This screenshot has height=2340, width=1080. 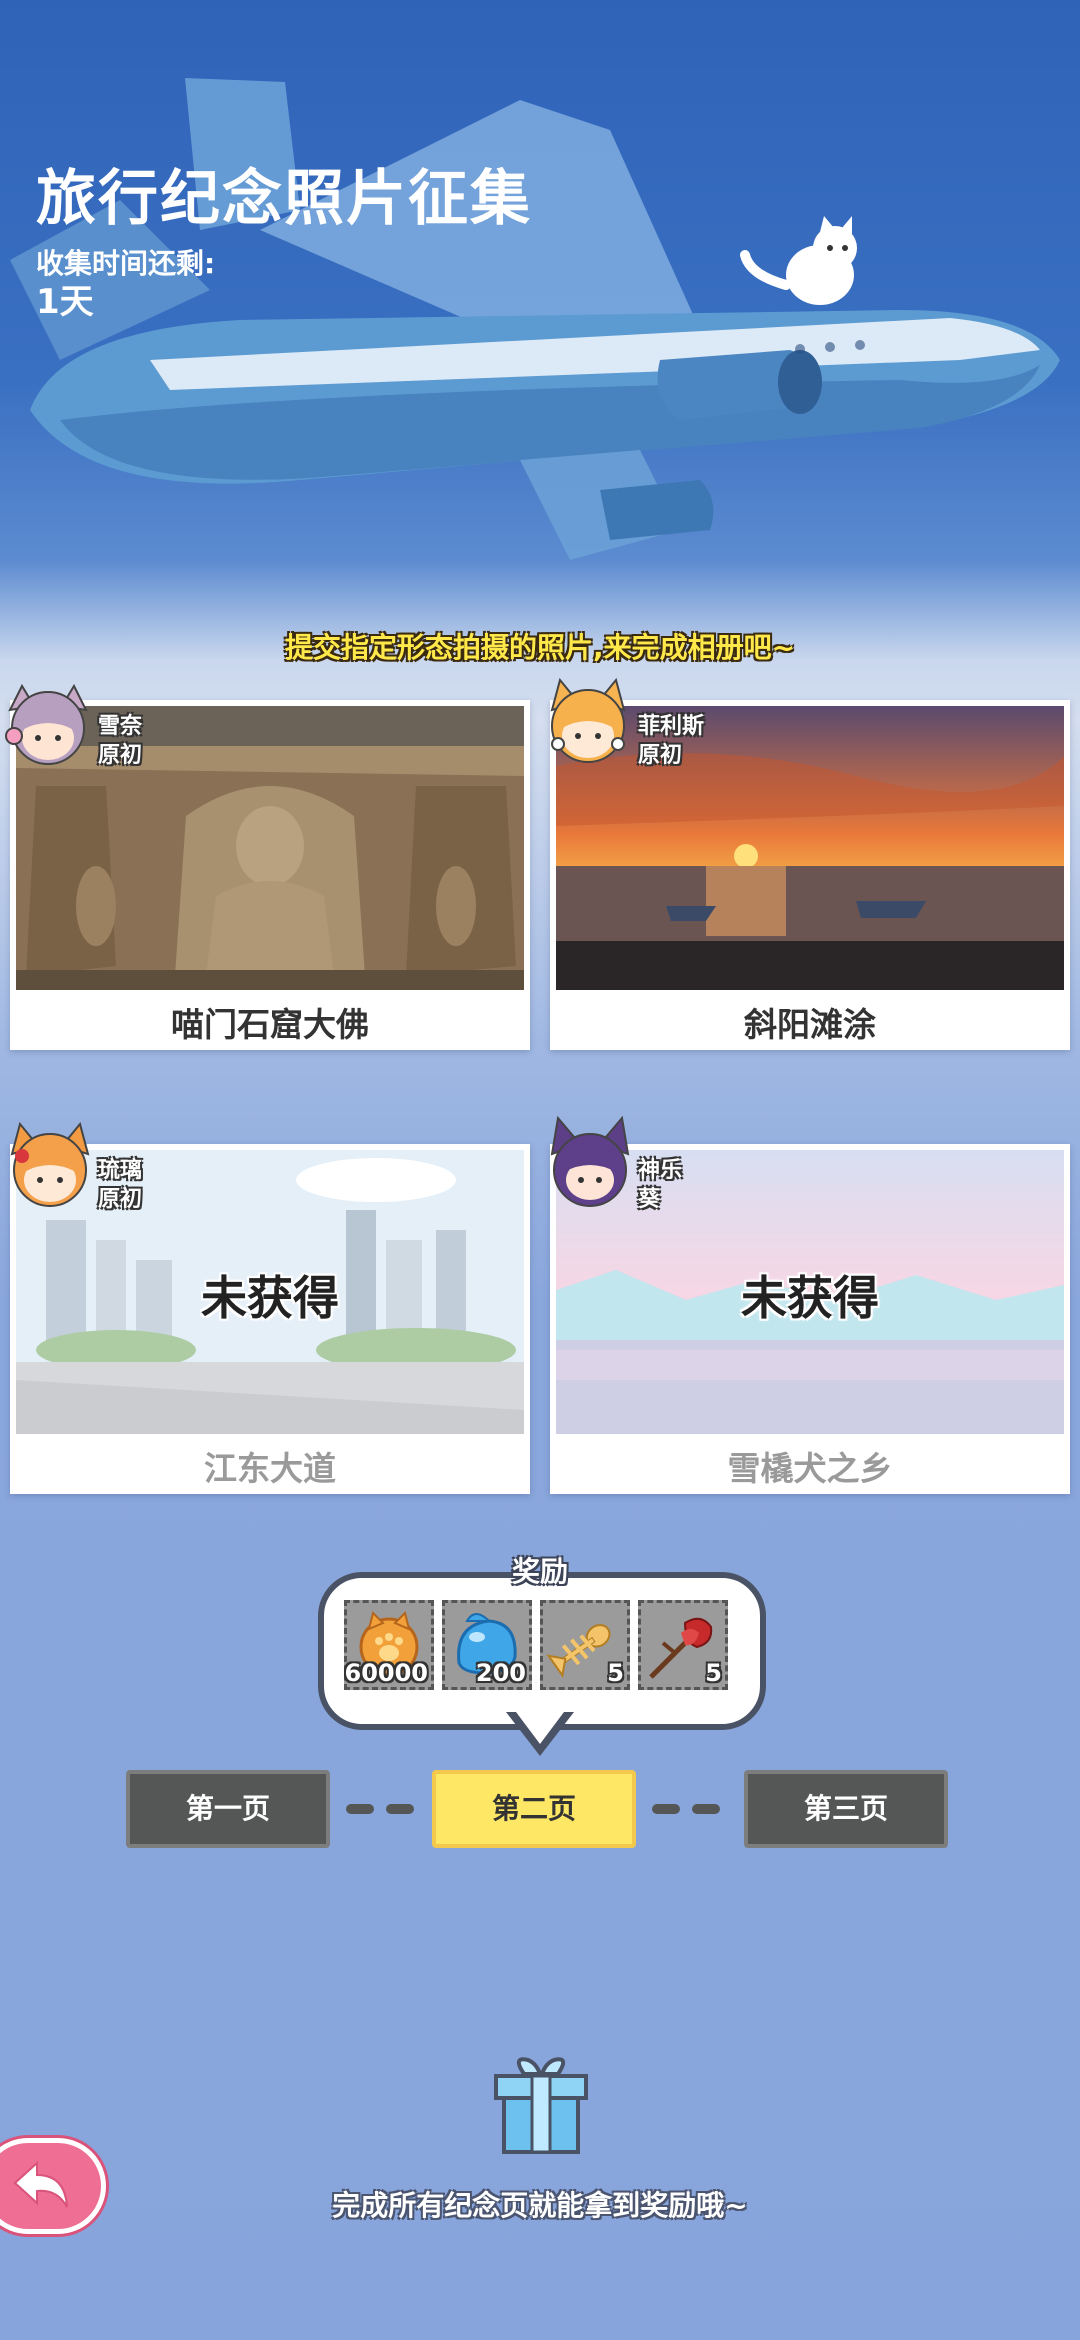 I want to click on gift-box-icon, so click(x=541, y=2105).